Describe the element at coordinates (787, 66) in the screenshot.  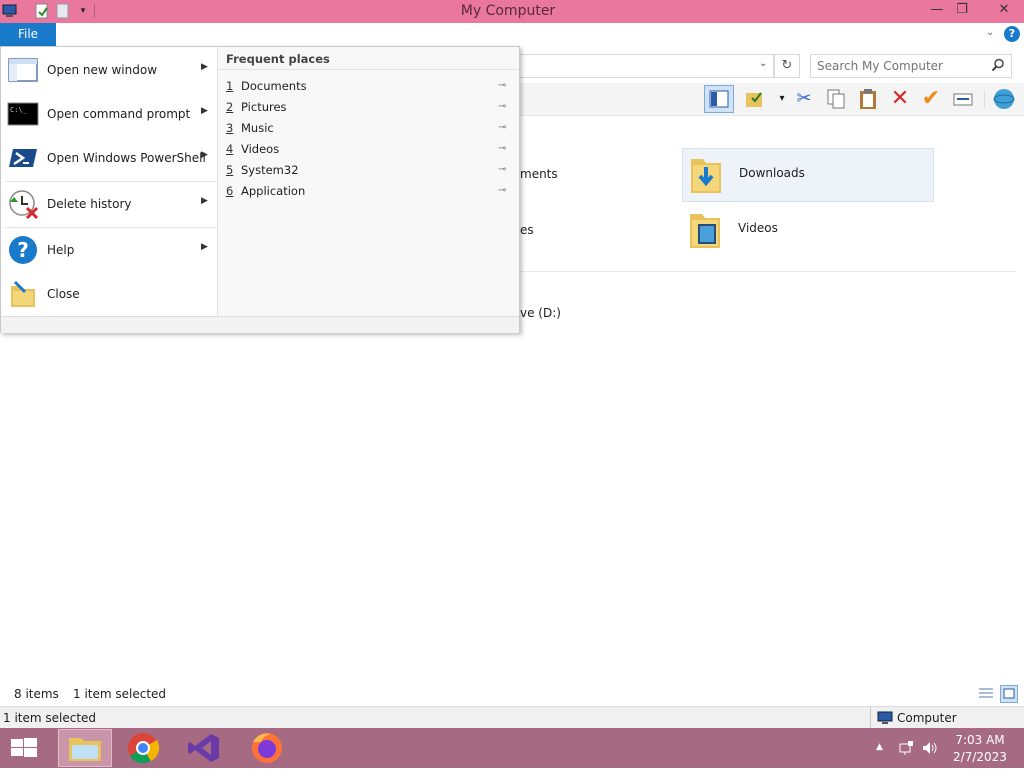
I see `refresh-icon: ↻` at that location.